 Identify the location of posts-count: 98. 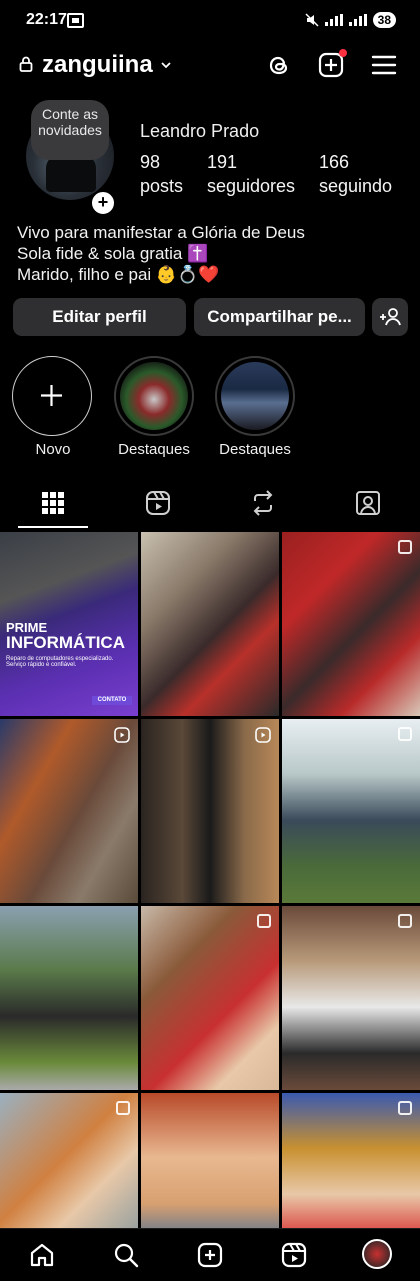
(150, 162).